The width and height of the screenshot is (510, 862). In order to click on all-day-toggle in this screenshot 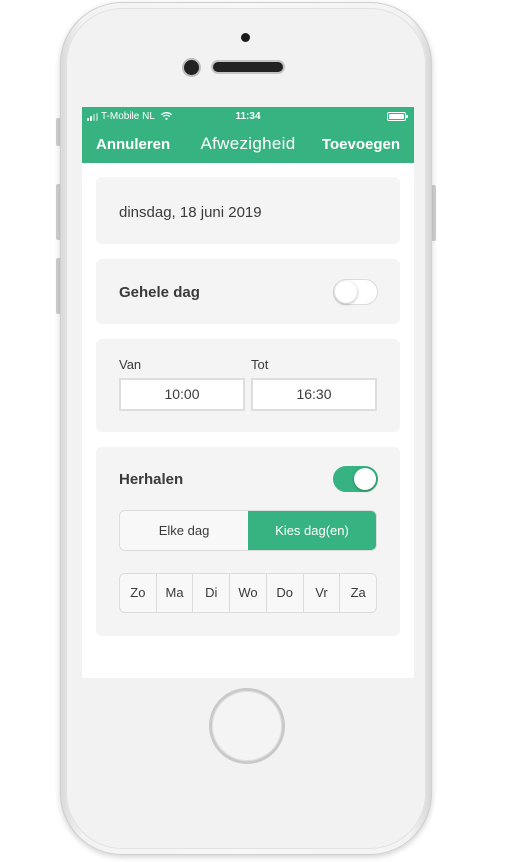, I will do `click(355, 292)`.